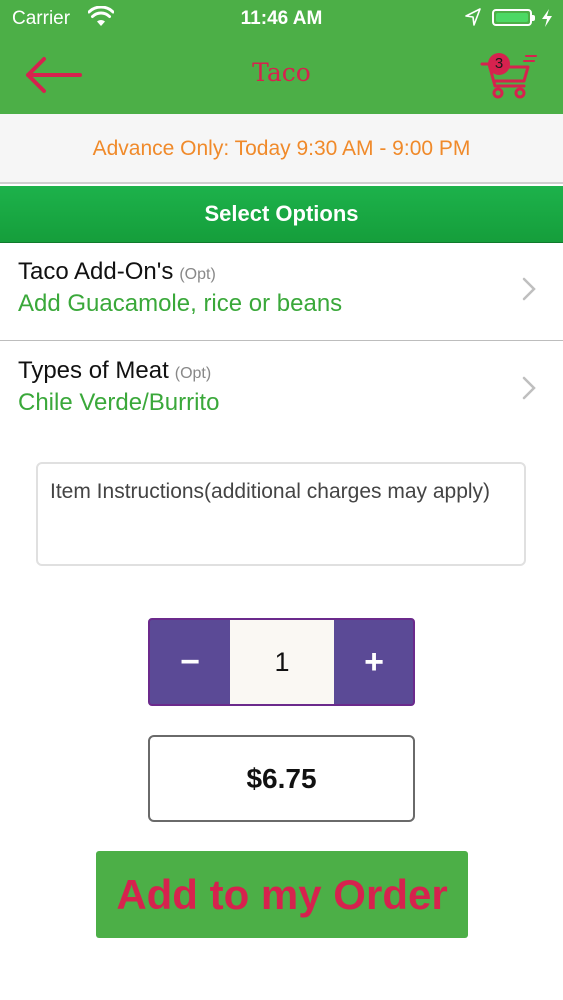 This screenshot has height=1000, width=563. Describe the element at coordinates (473, 17) in the screenshot. I see `location-arrow-icon` at that location.